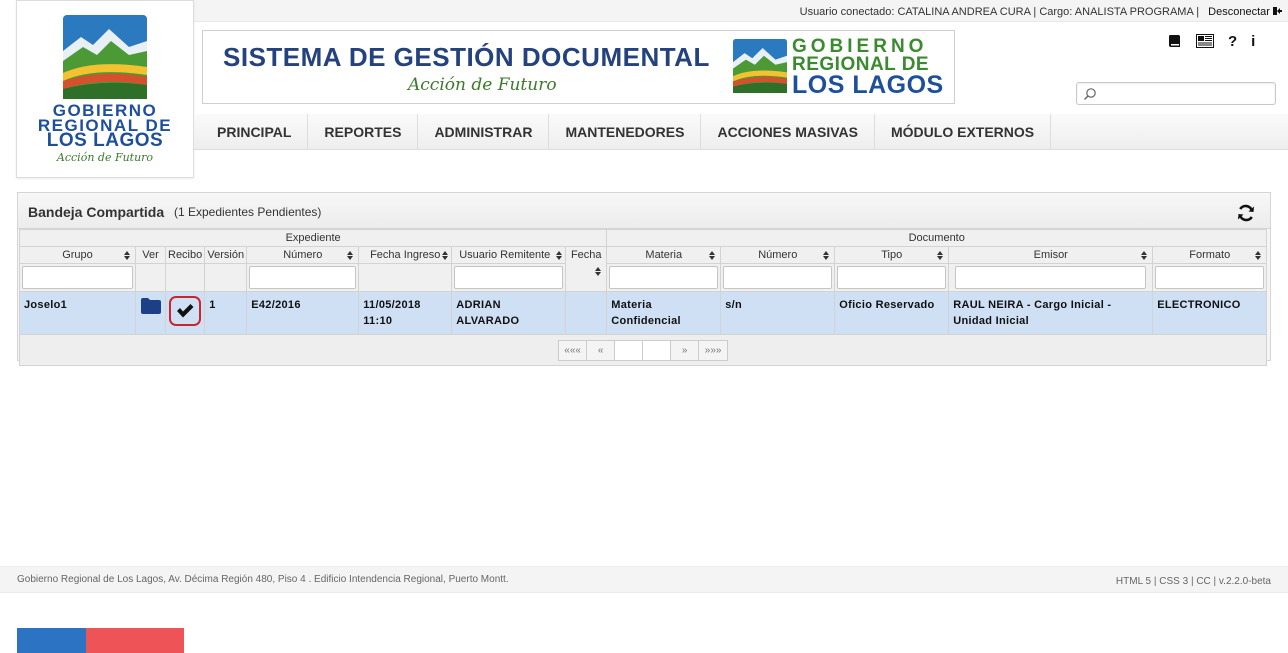  What do you see at coordinates (685, 350) in the screenshot?
I see `pager-next-button: »` at bounding box center [685, 350].